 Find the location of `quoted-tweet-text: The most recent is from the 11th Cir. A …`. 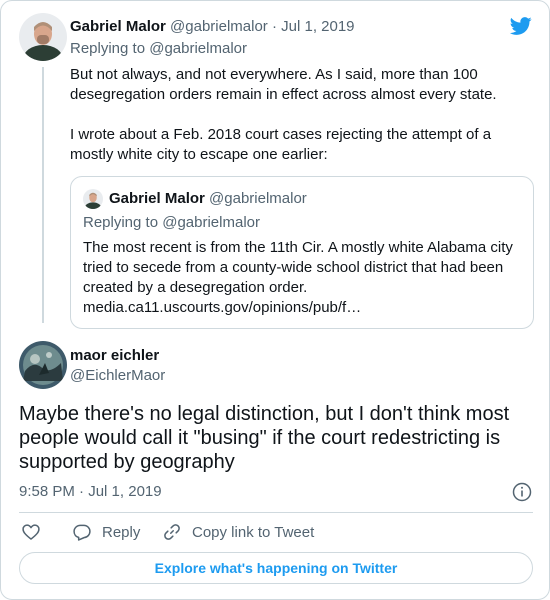

quoted-tweet-text: The most recent is from the 11th Cir. A … is located at coordinates (303, 278).